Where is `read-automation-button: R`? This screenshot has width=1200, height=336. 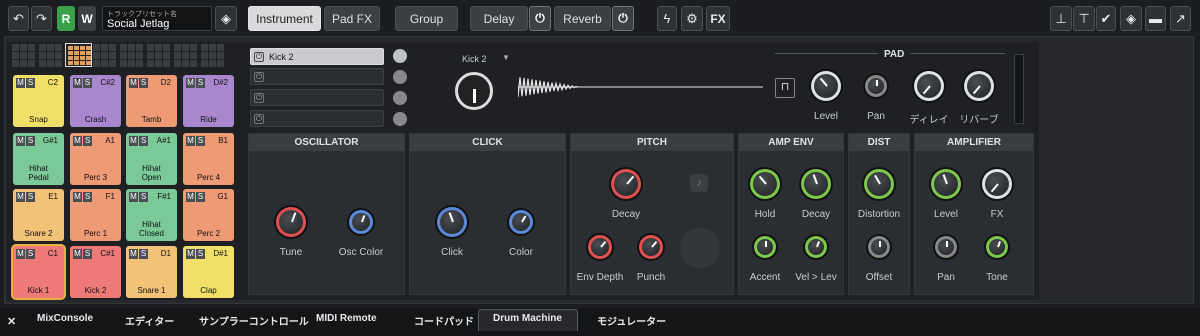
read-automation-button: R is located at coordinates (66, 18).